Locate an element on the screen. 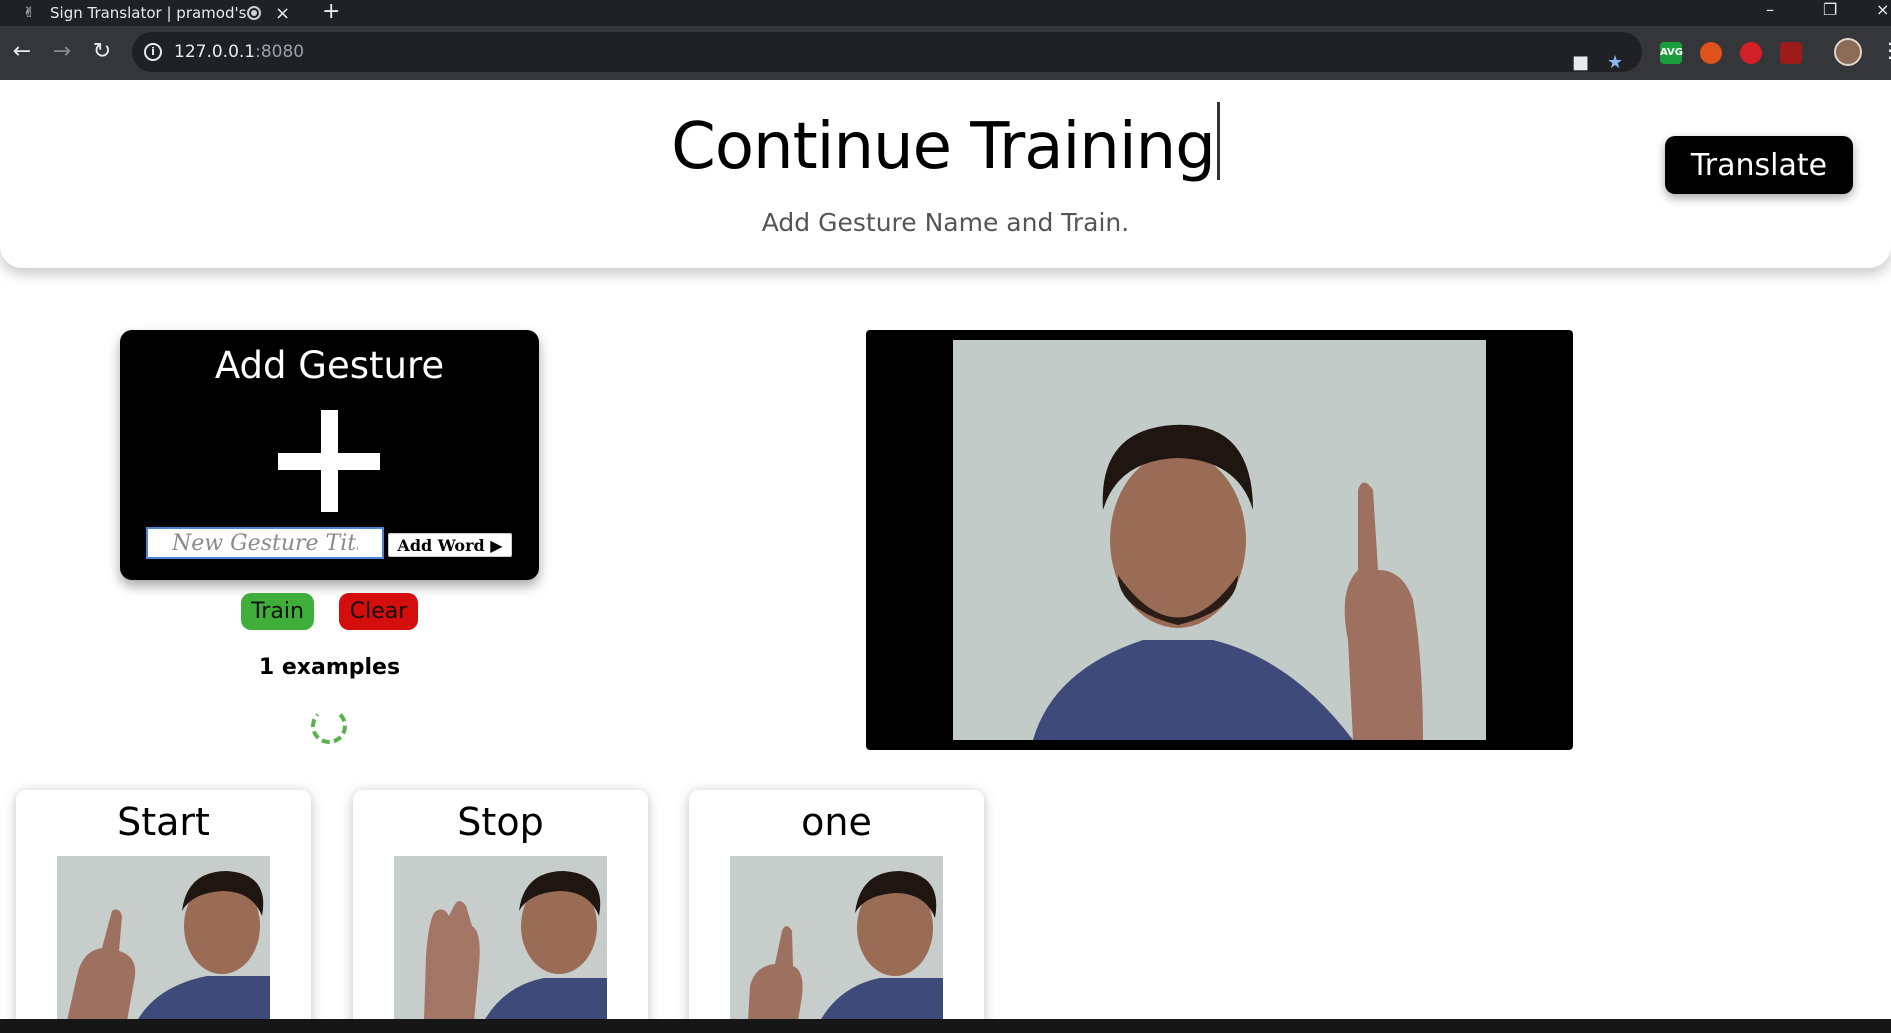 This screenshot has width=1891, height=1033. new-tab-button: + is located at coordinates (331, 13).